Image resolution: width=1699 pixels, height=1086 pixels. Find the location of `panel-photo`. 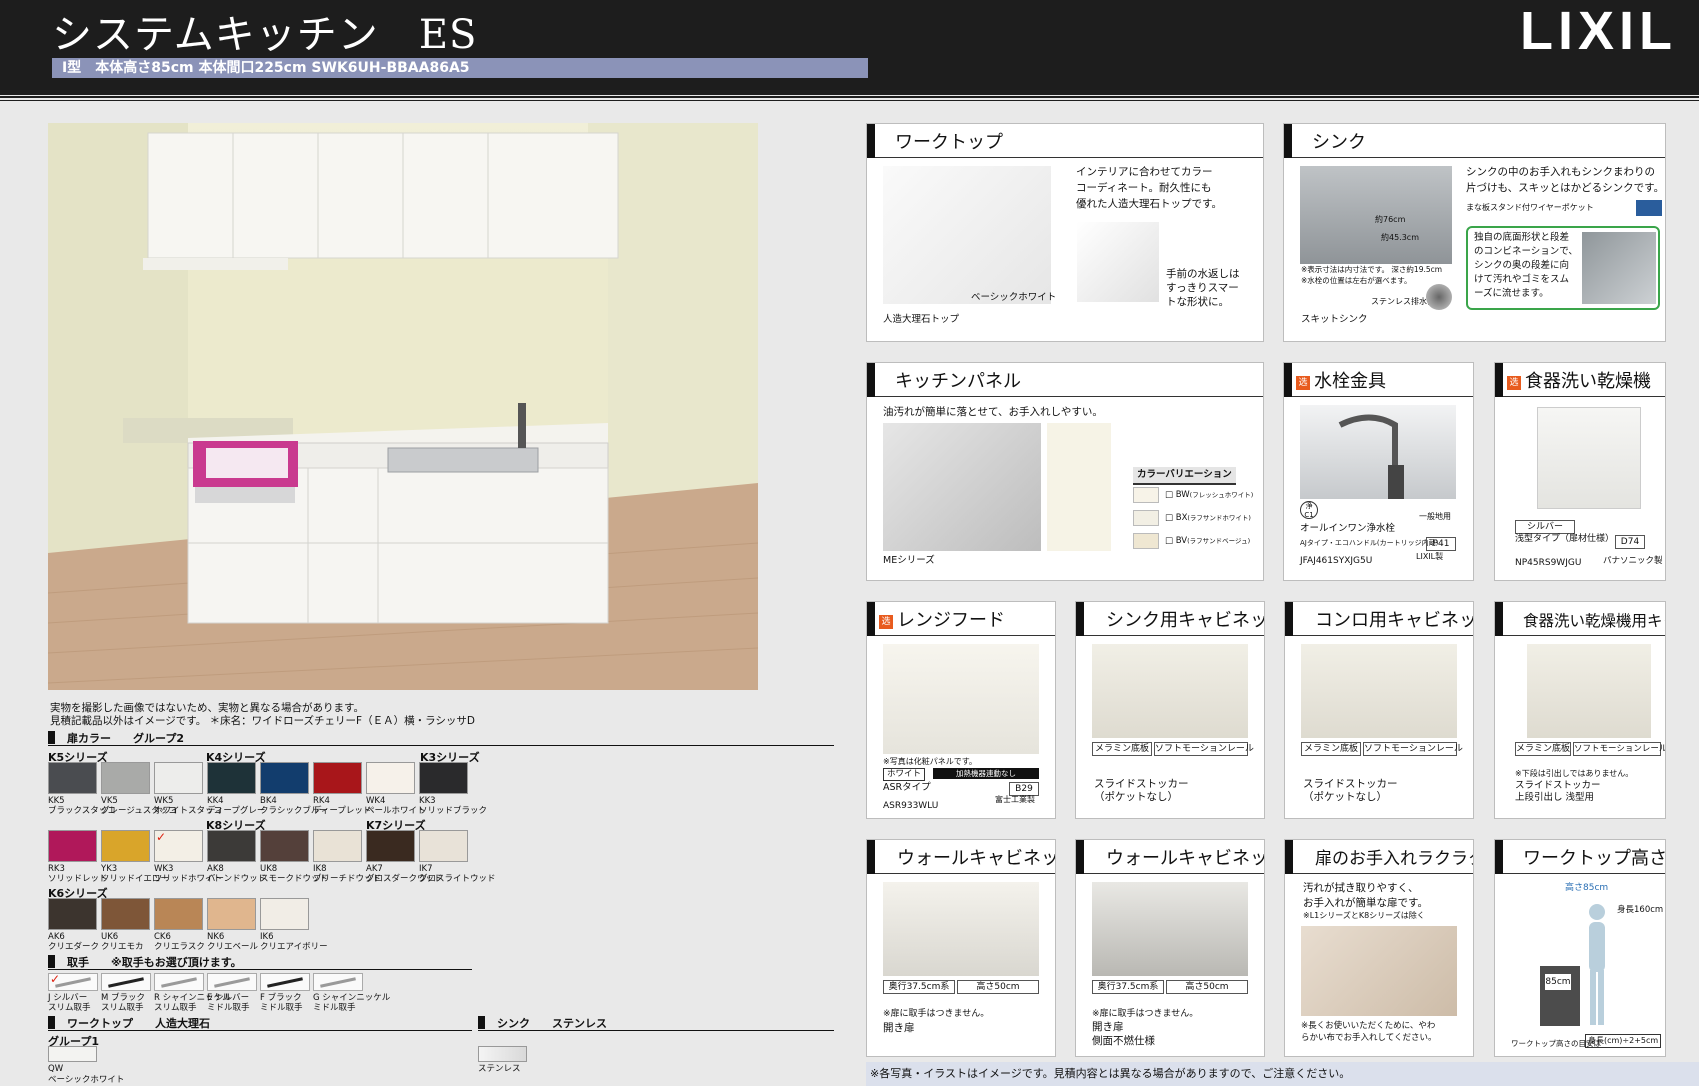

panel-photo is located at coordinates (962, 487).